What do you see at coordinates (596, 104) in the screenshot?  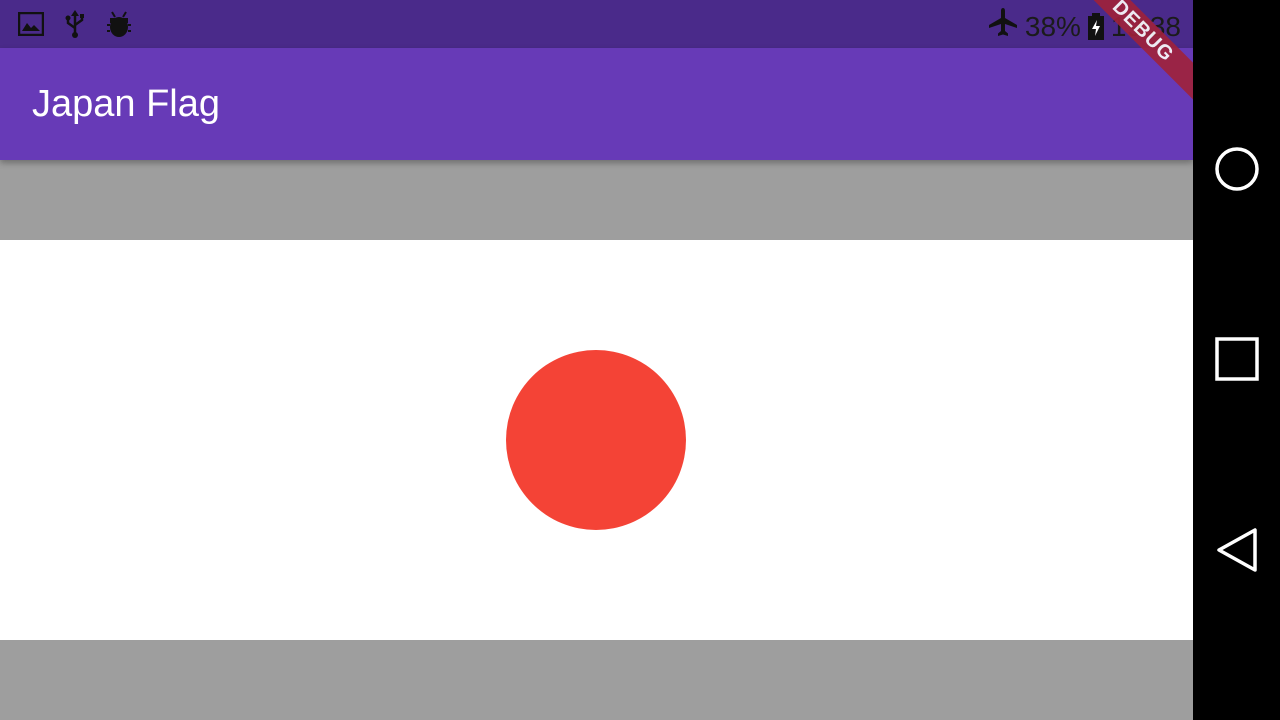 I see `app-bar: Japan Flag` at bounding box center [596, 104].